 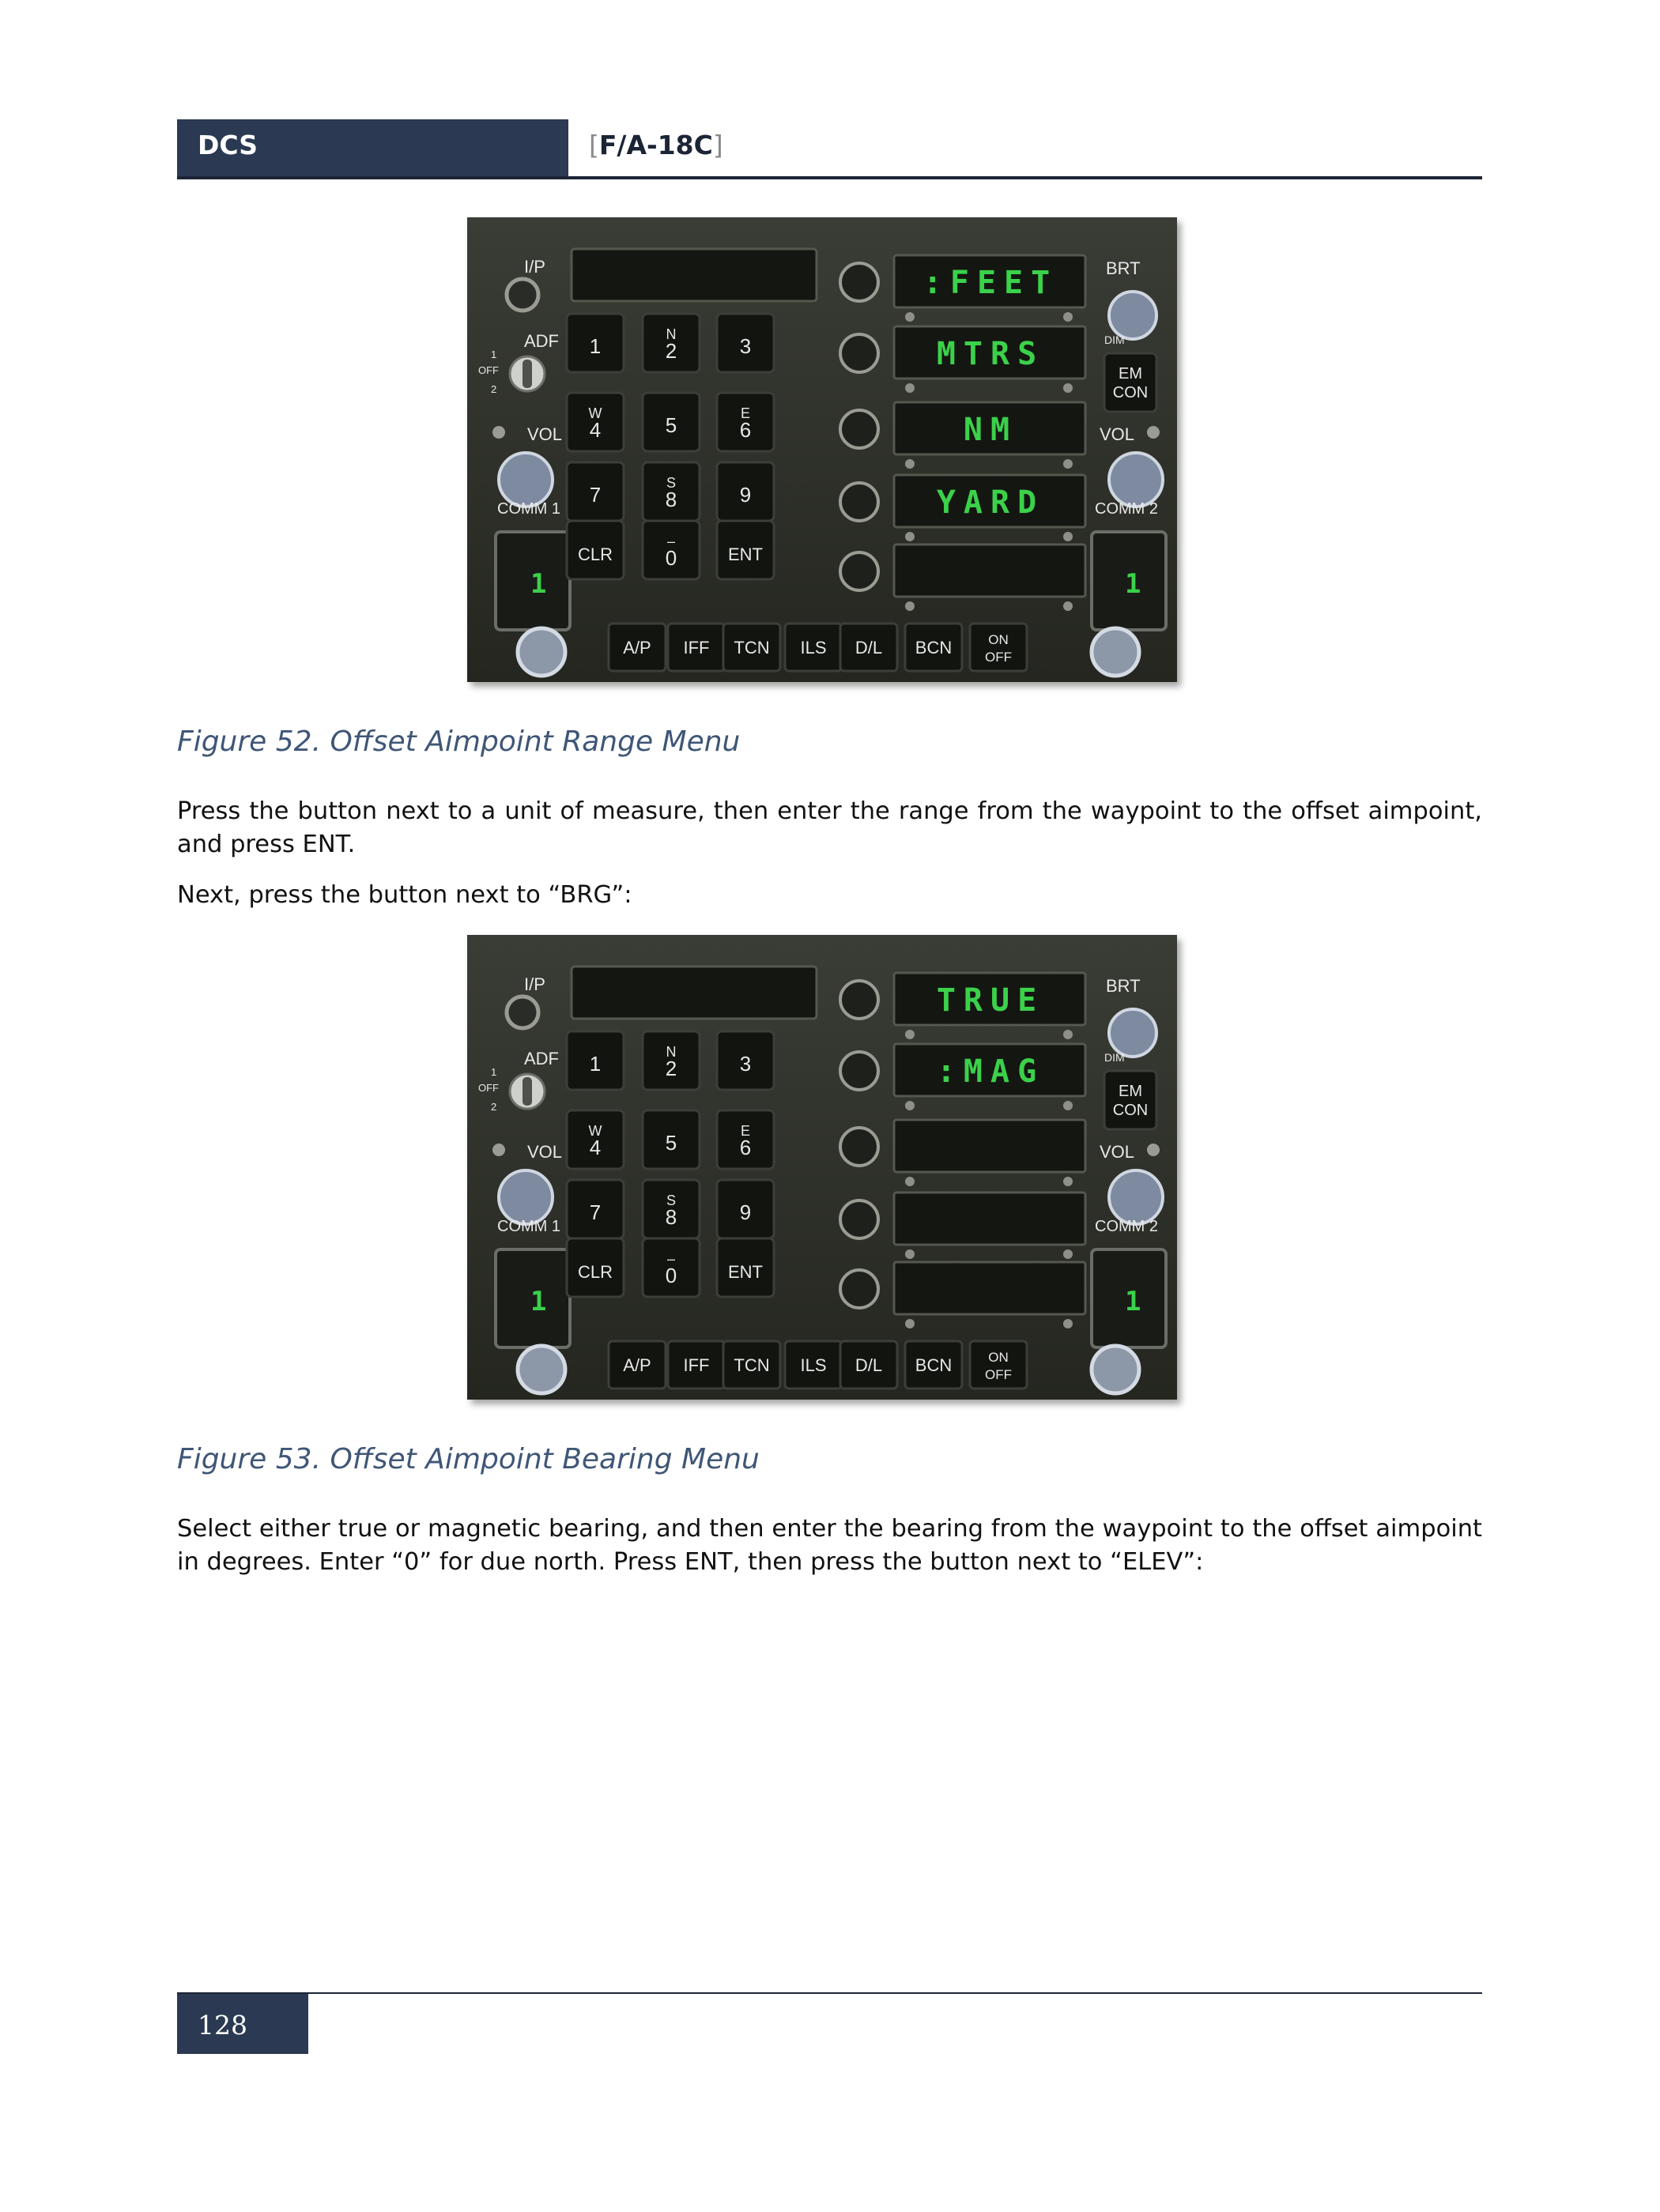 I want to click on figure-caption: Figure 52. Offset Aimpoint Range Menu, so click(x=459, y=741).